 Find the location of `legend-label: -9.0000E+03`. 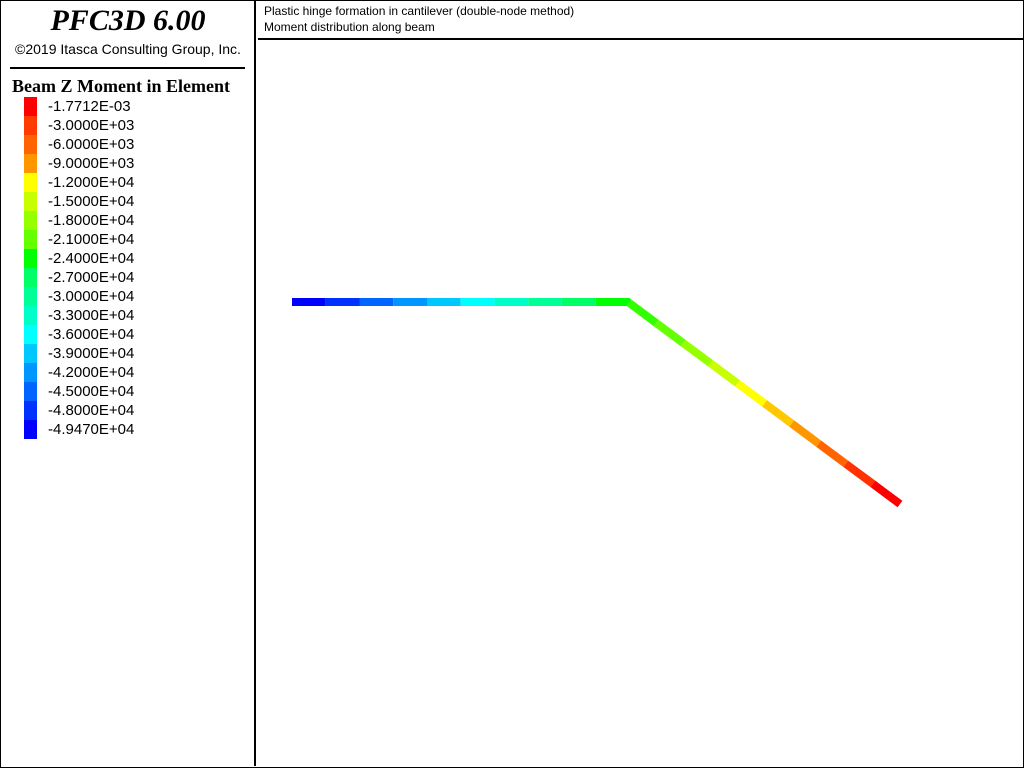

legend-label: -9.0000E+03 is located at coordinates (91, 163).